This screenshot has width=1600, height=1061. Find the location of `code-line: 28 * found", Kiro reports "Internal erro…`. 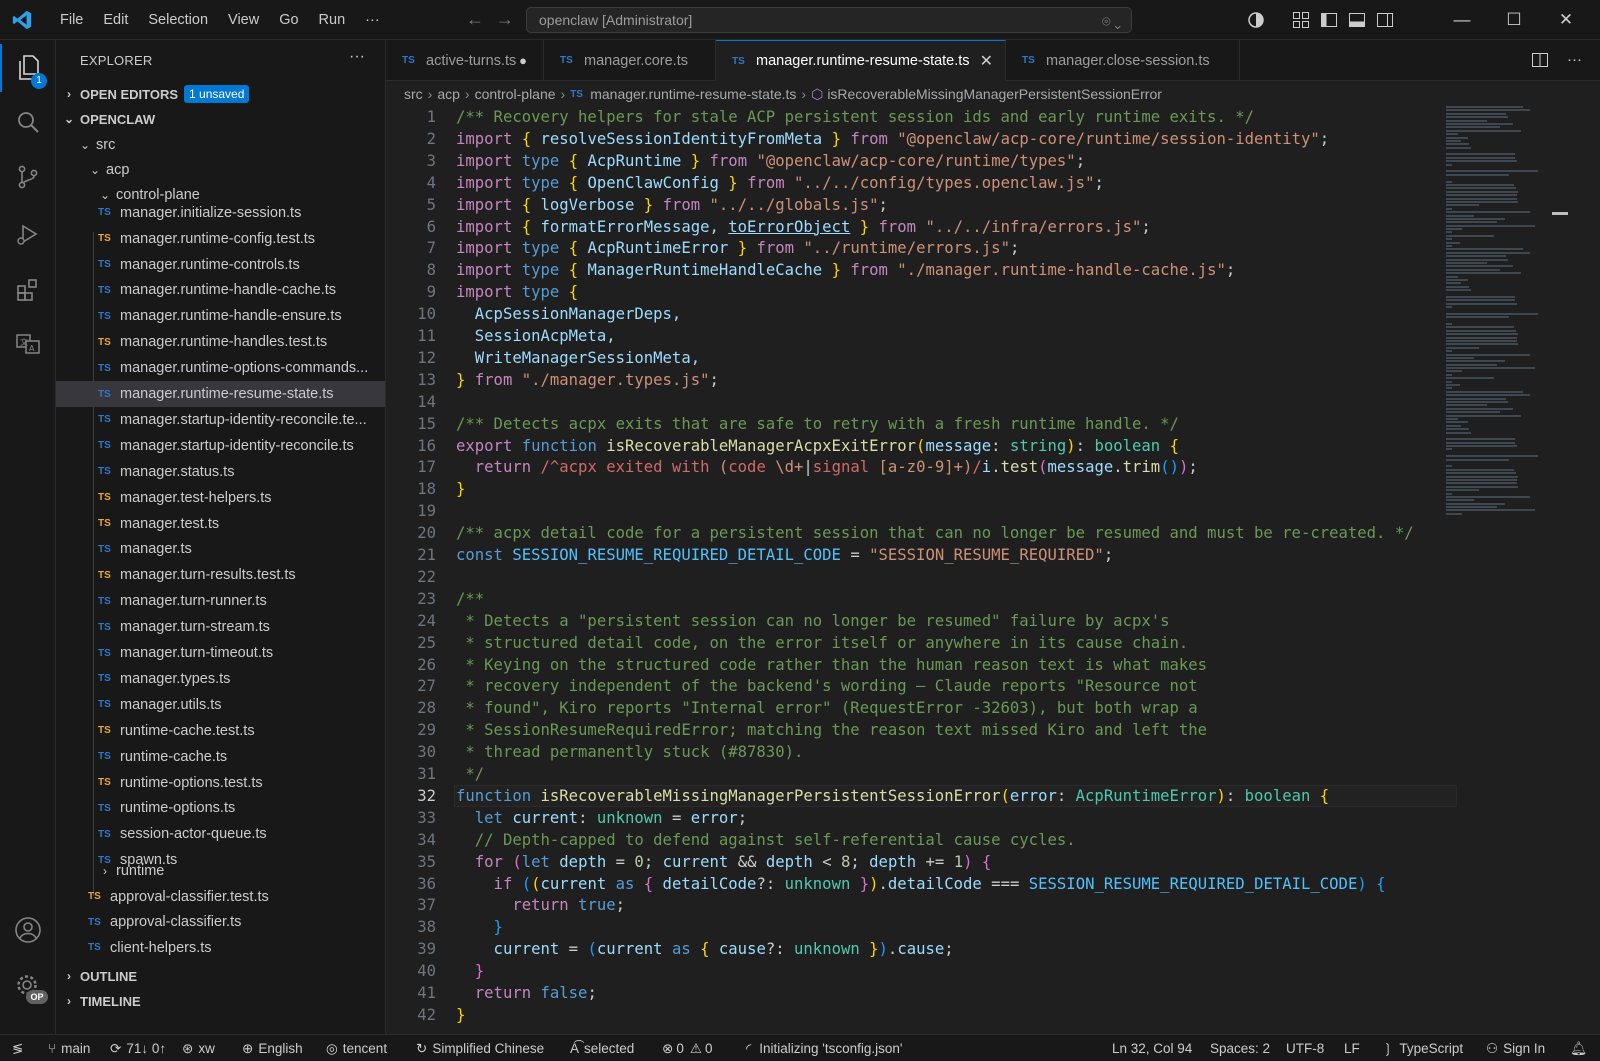

code-line: 28 * found", Kiro reports "Internal erro… is located at coordinates (993, 708).